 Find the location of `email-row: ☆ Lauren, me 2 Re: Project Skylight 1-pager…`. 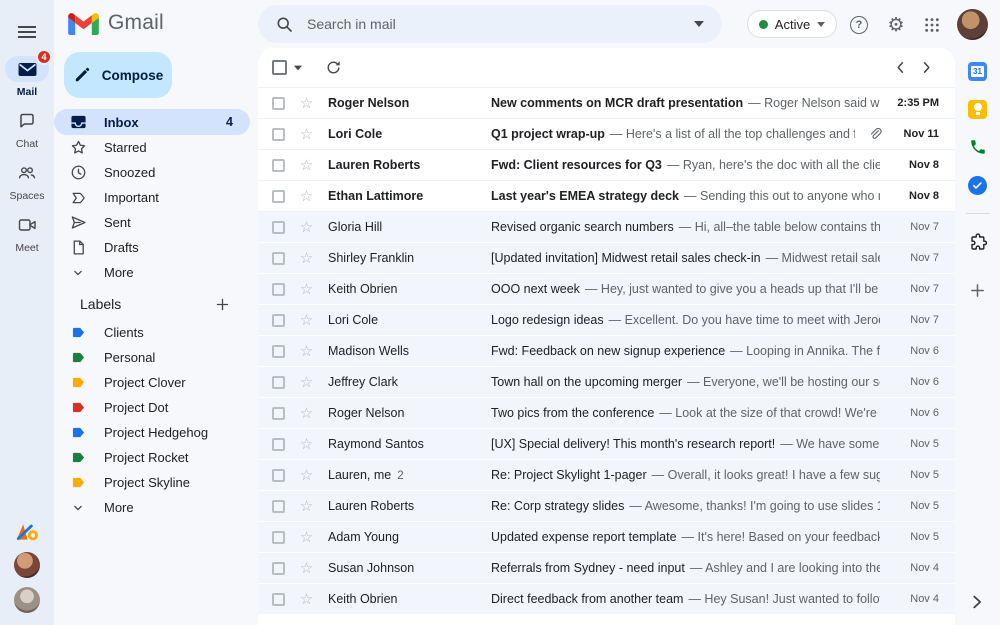

email-row: ☆ Lauren, me 2 Re: Project Skylight 1-pager… is located at coordinates (606, 475).